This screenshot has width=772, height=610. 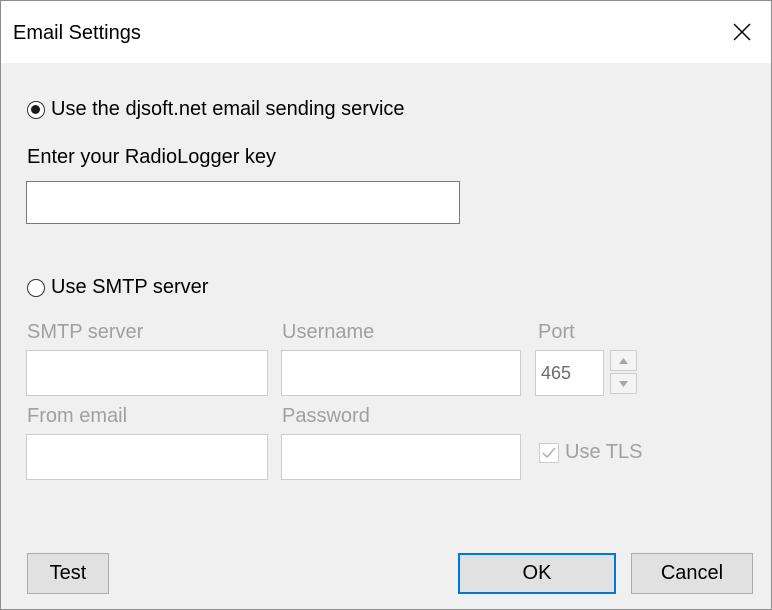 I want to click on radiologger-key-input, so click(x=243, y=202).